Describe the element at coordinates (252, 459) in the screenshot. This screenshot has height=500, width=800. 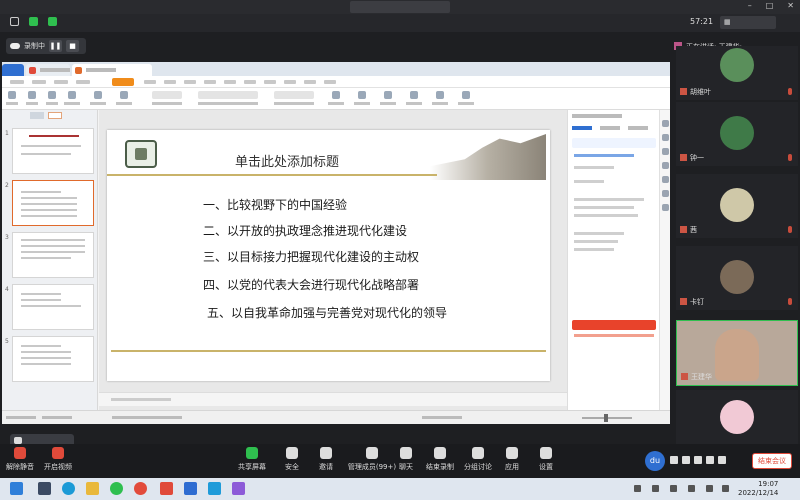
I see `share-screen-button: 共享屏幕` at that location.